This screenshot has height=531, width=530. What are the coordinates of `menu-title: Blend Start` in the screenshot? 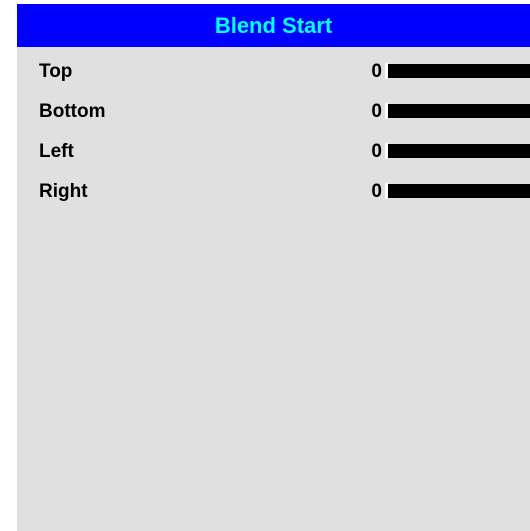 It's located at (273, 25).